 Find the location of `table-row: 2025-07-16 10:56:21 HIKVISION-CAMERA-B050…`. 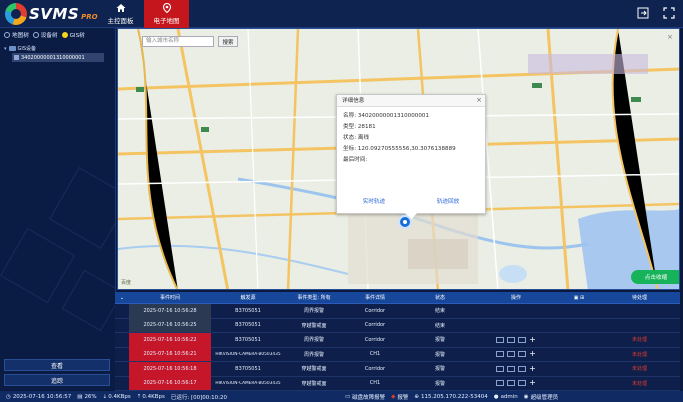

table-row: 2025-07-16 10:56:21 HIKVISION-CAMERA-B050… is located at coordinates (397, 354).